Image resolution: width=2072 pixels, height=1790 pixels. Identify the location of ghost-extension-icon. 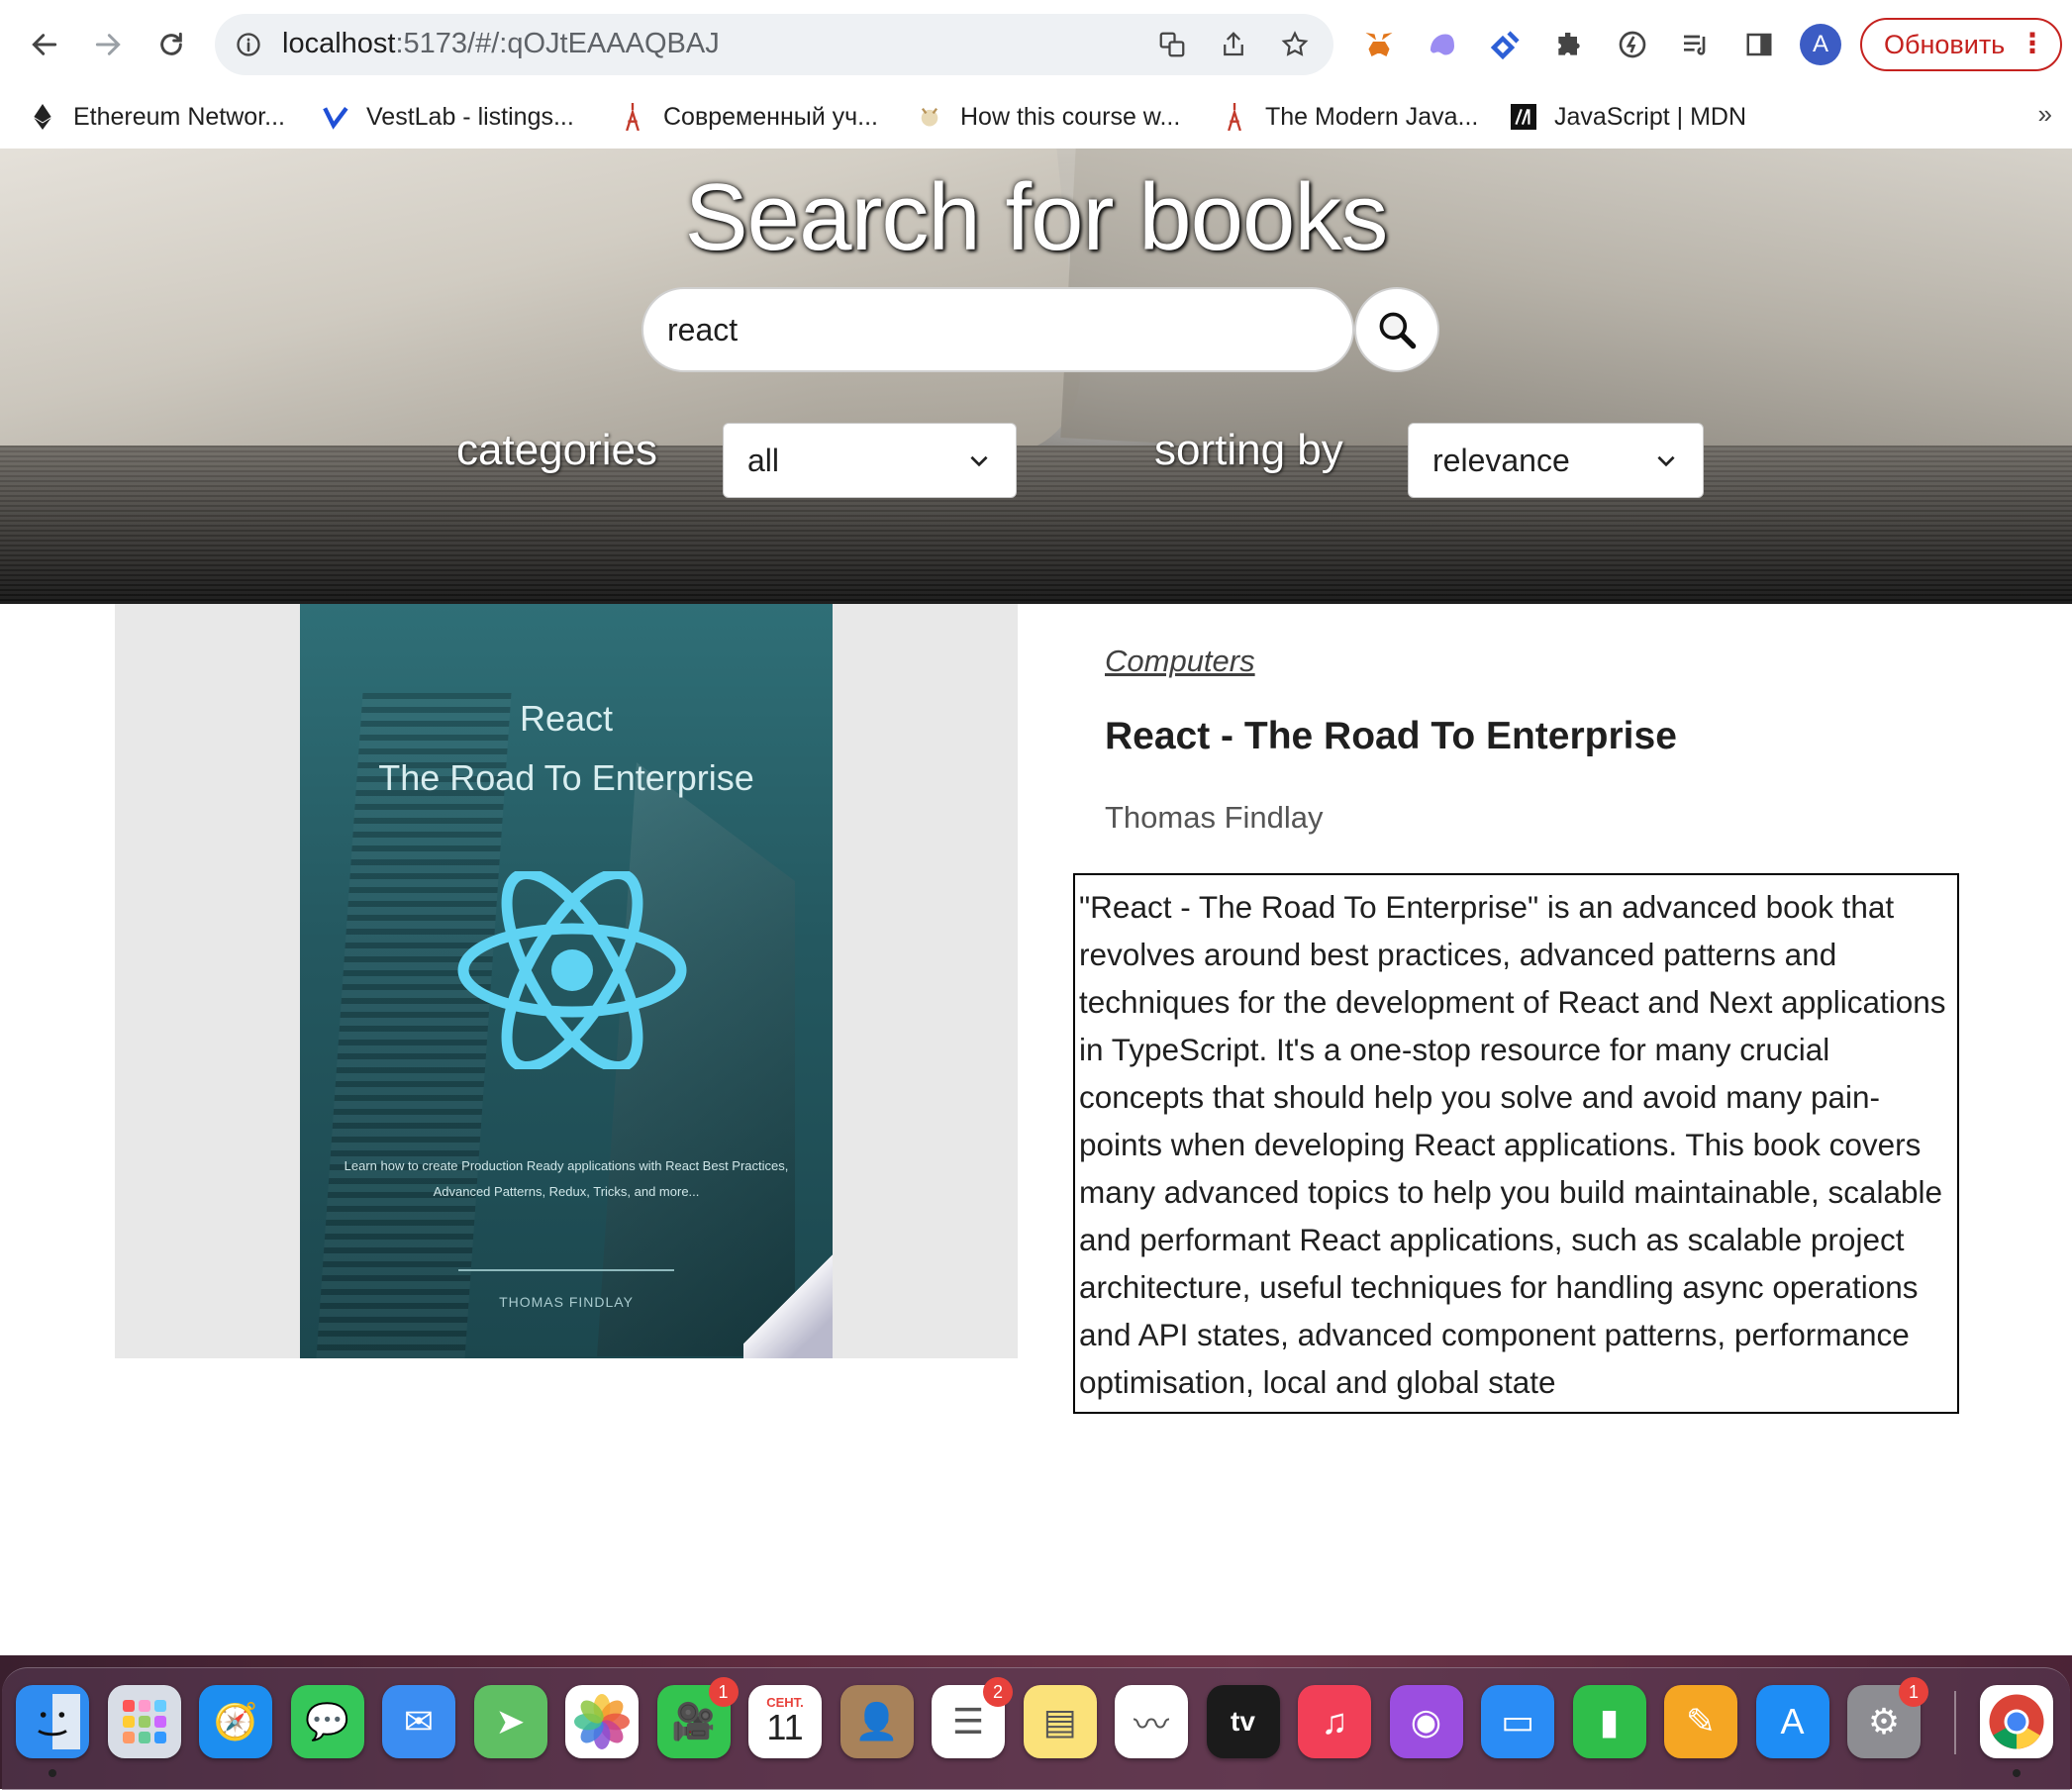
(1442, 44).